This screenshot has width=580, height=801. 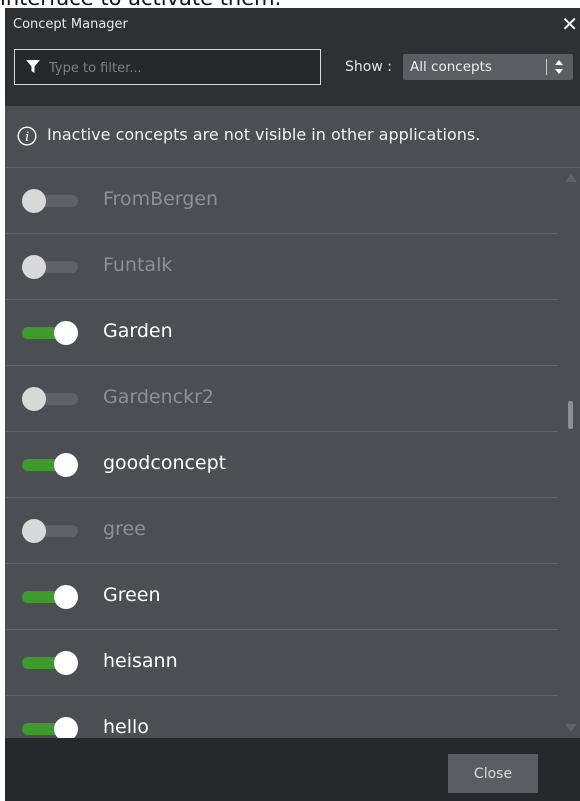 What do you see at coordinates (281, 399) in the screenshot?
I see `concept-row: Gardenckr2` at bounding box center [281, 399].